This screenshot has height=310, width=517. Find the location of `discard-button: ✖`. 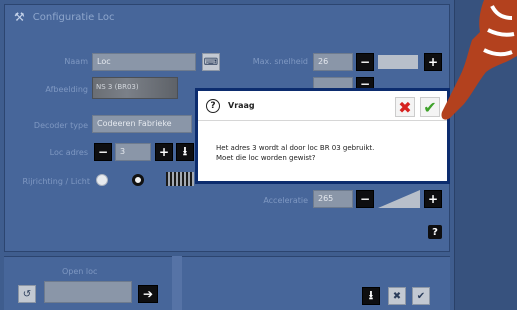

discard-button: ✖ is located at coordinates (397, 296).